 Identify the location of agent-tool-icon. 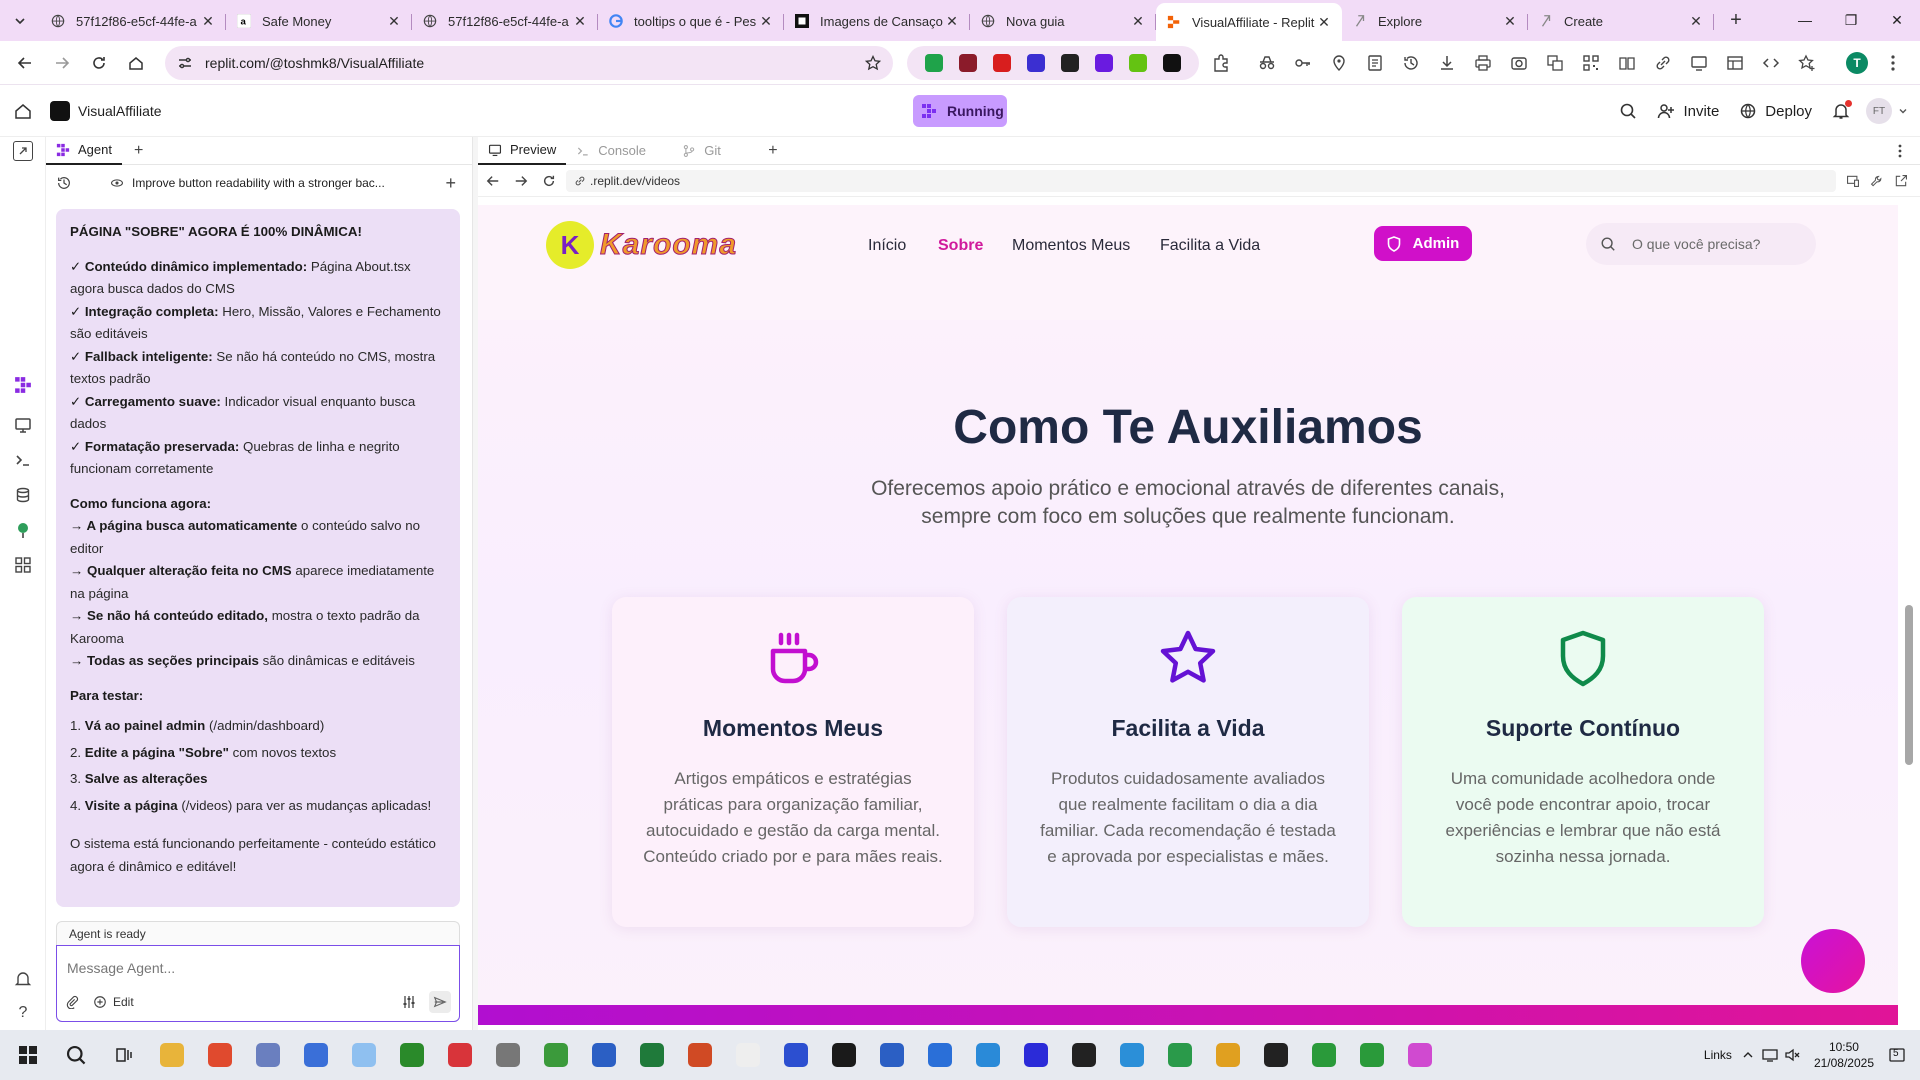
(23, 385).